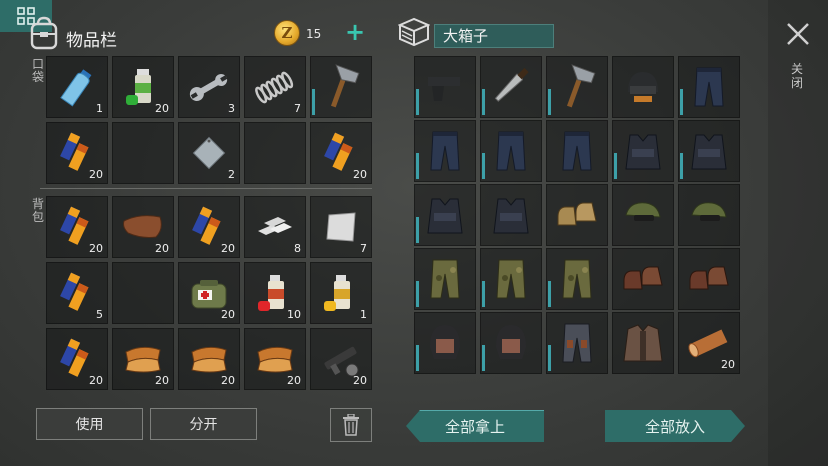 This screenshot has height=466, width=828. I want to click on item-count: 2, so click(231, 174).